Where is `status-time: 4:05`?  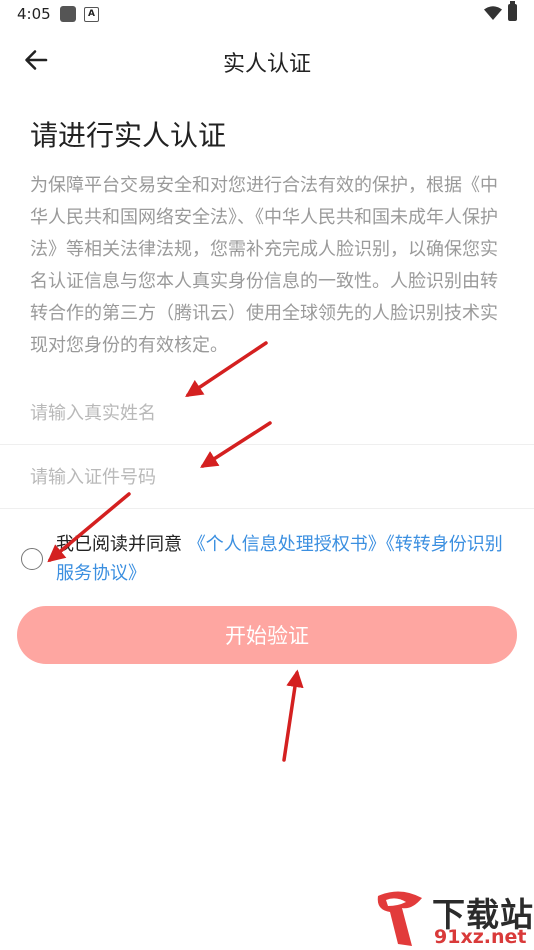 status-time: 4:05 is located at coordinates (34, 14).